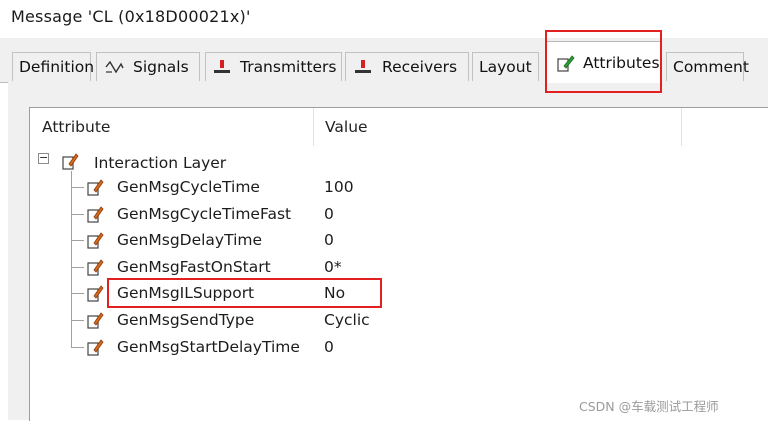 This screenshot has width=768, height=421. I want to click on group-label: Interaction Layer, so click(160, 163).